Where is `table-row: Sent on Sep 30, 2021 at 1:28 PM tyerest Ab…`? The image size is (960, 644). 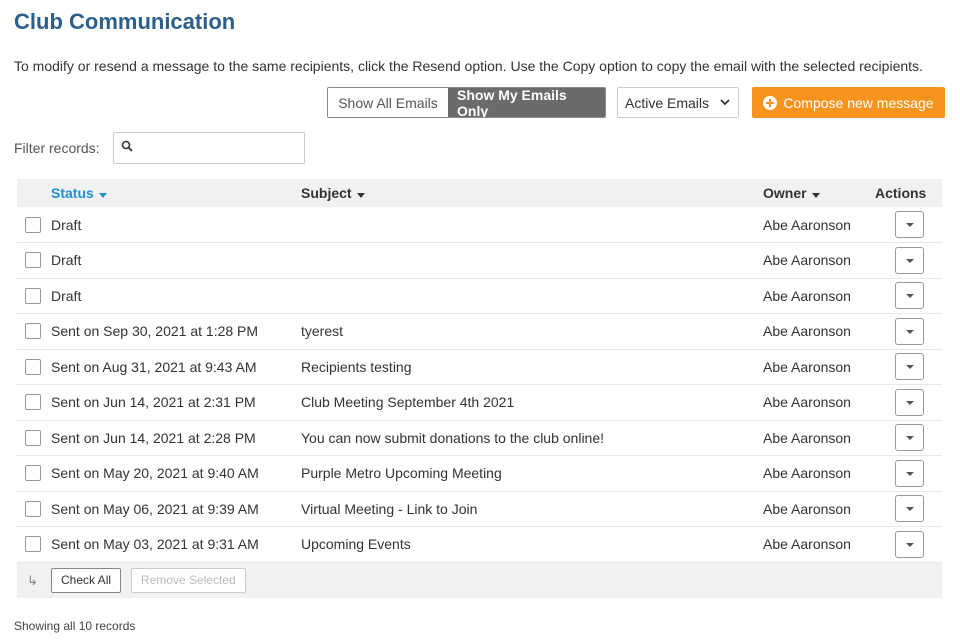
table-row: Sent on Sep 30, 2021 at 1:28 PM tyerest Ab… is located at coordinates (479, 331).